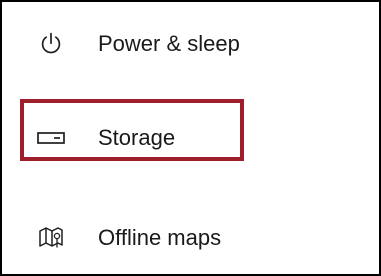 Image resolution: width=381 pixels, height=276 pixels. Describe the element at coordinates (169, 43) in the screenshot. I see `nav-item-label: Power & sleep` at that location.